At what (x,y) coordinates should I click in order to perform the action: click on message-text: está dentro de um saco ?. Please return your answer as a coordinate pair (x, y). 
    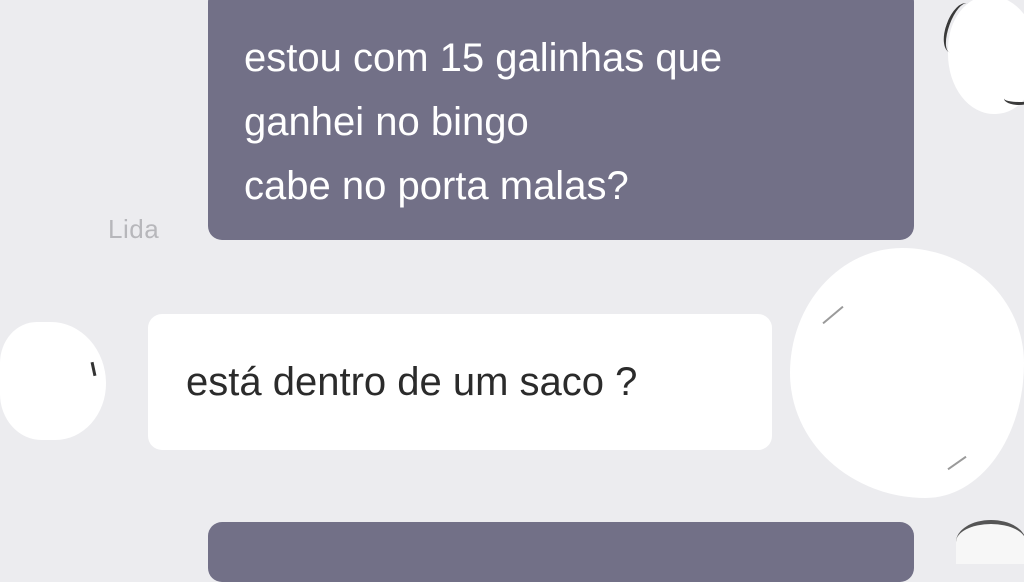
    Looking at the image, I should click on (412, 382).